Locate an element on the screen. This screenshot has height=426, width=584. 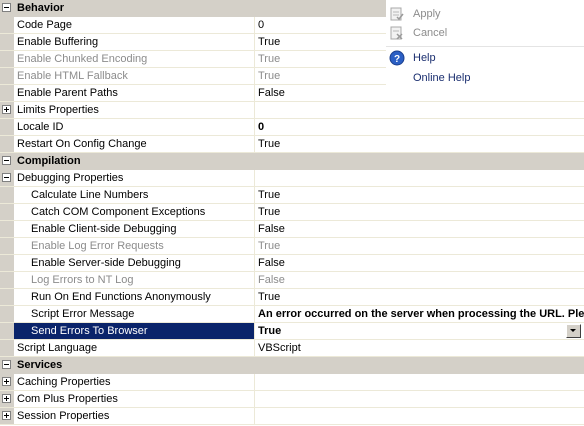
property-value-select: True is located at coordinates (419, 331).